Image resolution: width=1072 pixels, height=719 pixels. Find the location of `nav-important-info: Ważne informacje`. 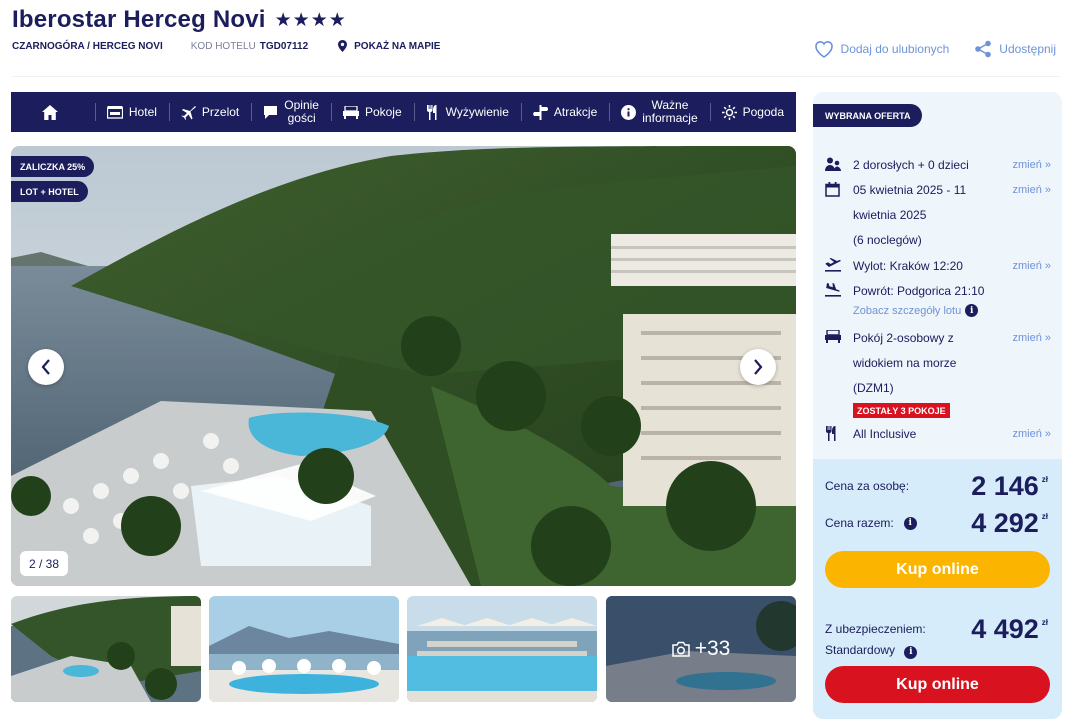

nav-important-info: Ważne informacje is located at coordinates (659, 112).